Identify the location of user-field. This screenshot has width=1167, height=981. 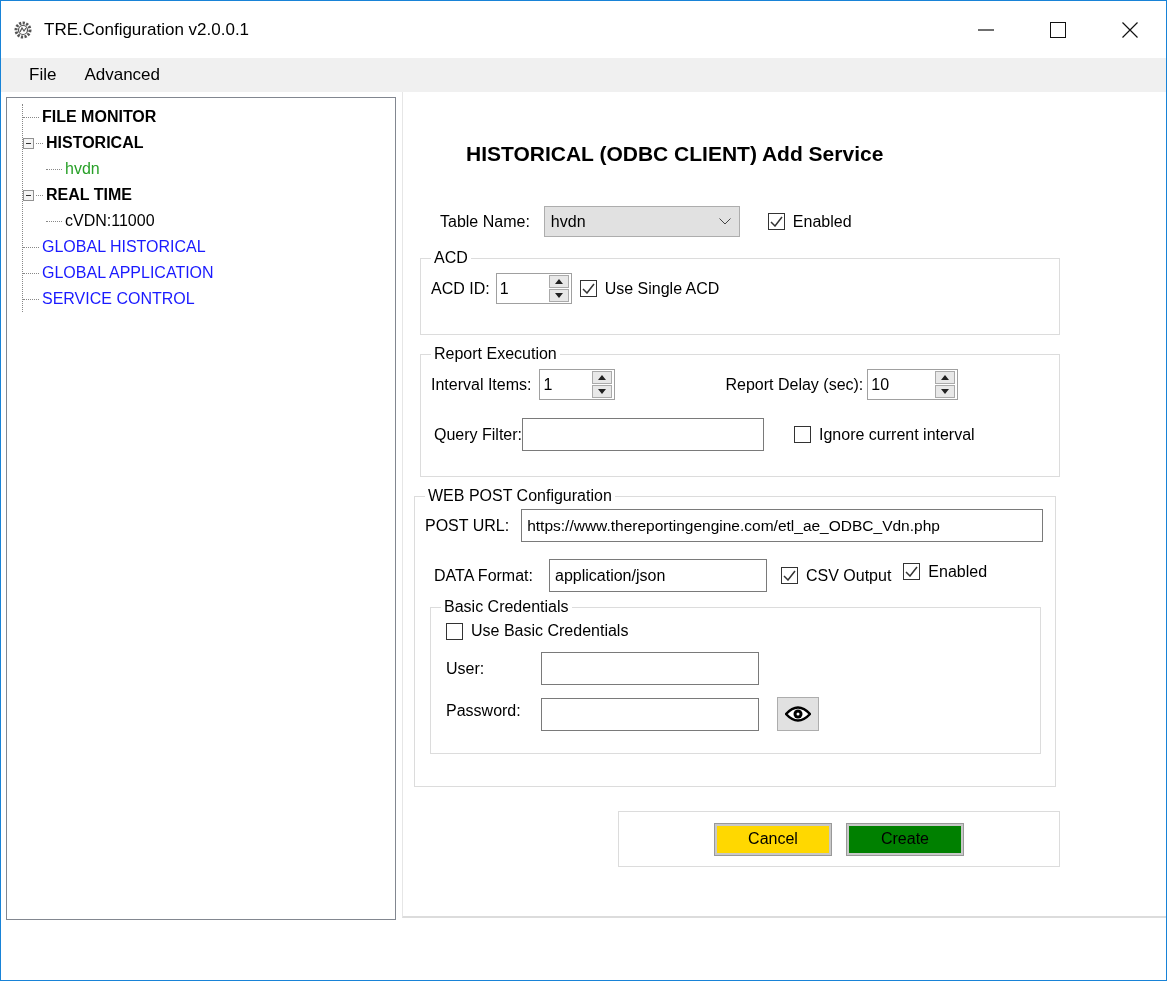
(650, 668).